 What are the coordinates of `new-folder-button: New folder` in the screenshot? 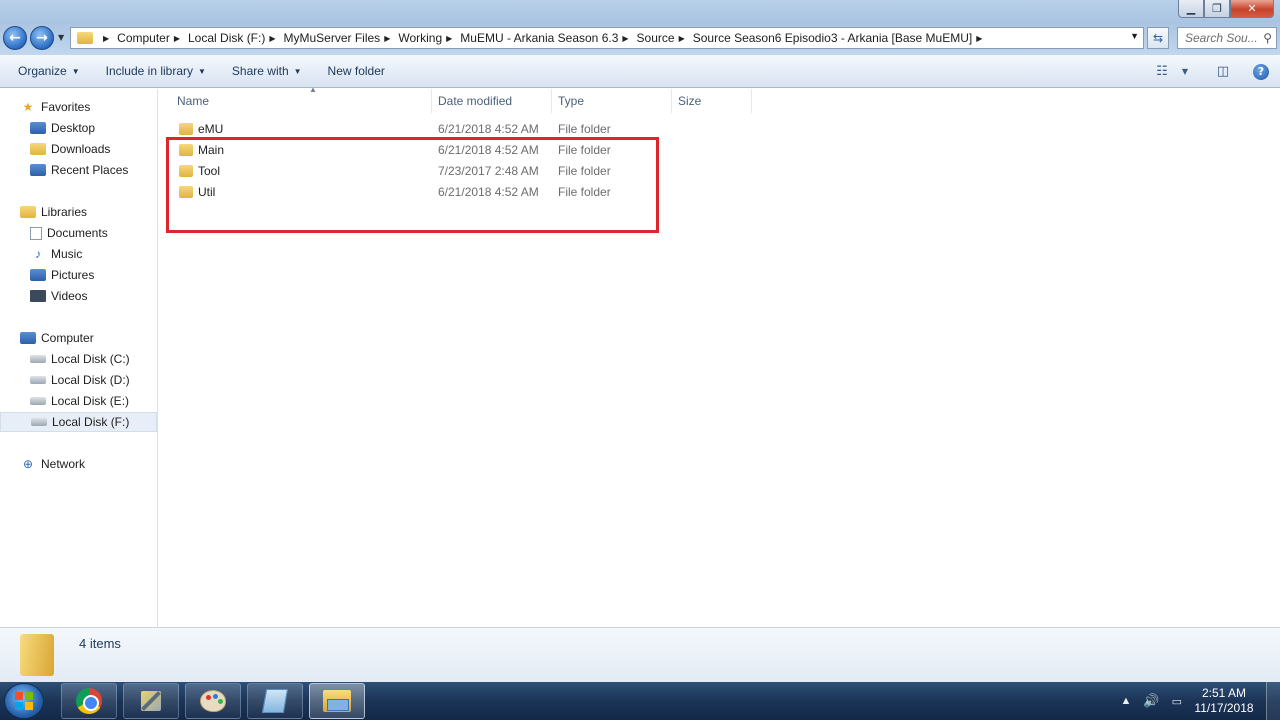 It's located at (356, 71).